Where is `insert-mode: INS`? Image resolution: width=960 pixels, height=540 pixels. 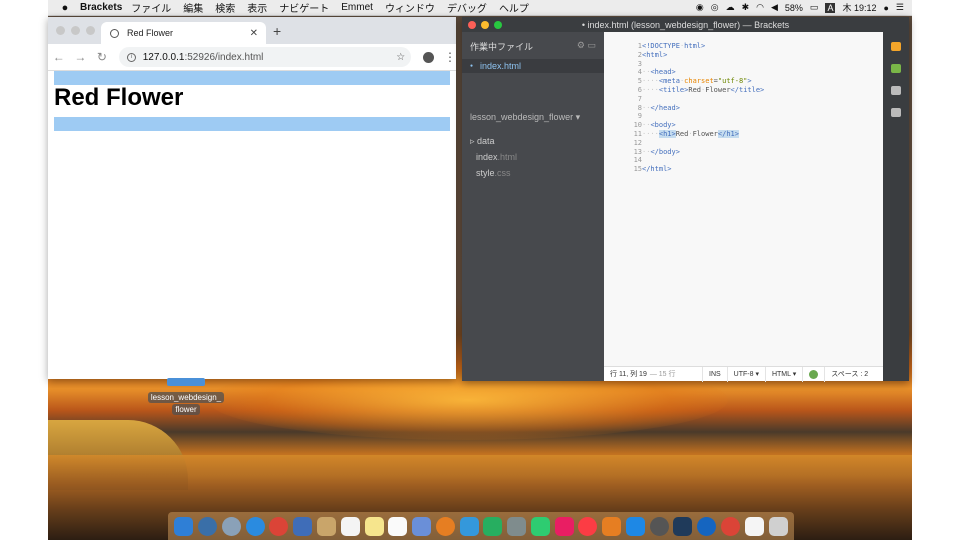 insert-mode: INS is located at coordinates (715, 374).